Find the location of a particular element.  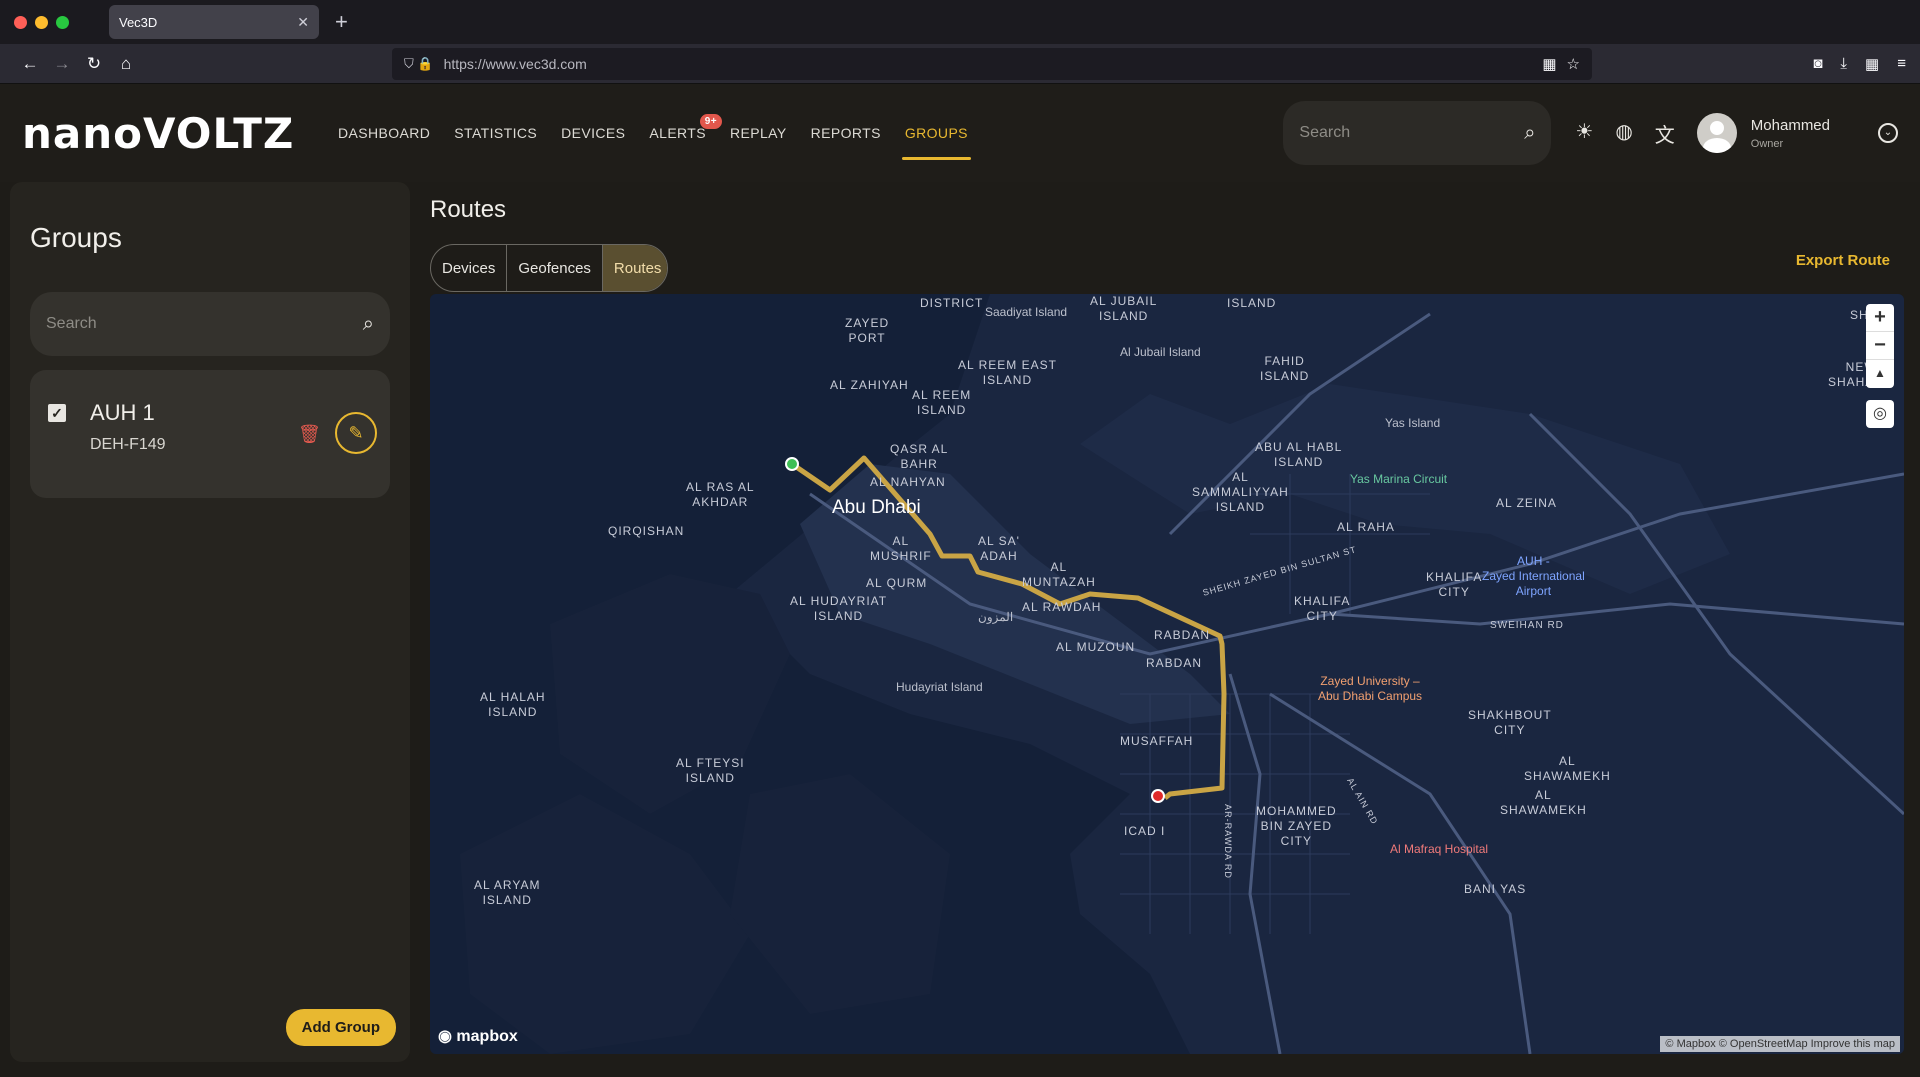

map-label-district: DISTRICT is located at coordinates (952, 303).